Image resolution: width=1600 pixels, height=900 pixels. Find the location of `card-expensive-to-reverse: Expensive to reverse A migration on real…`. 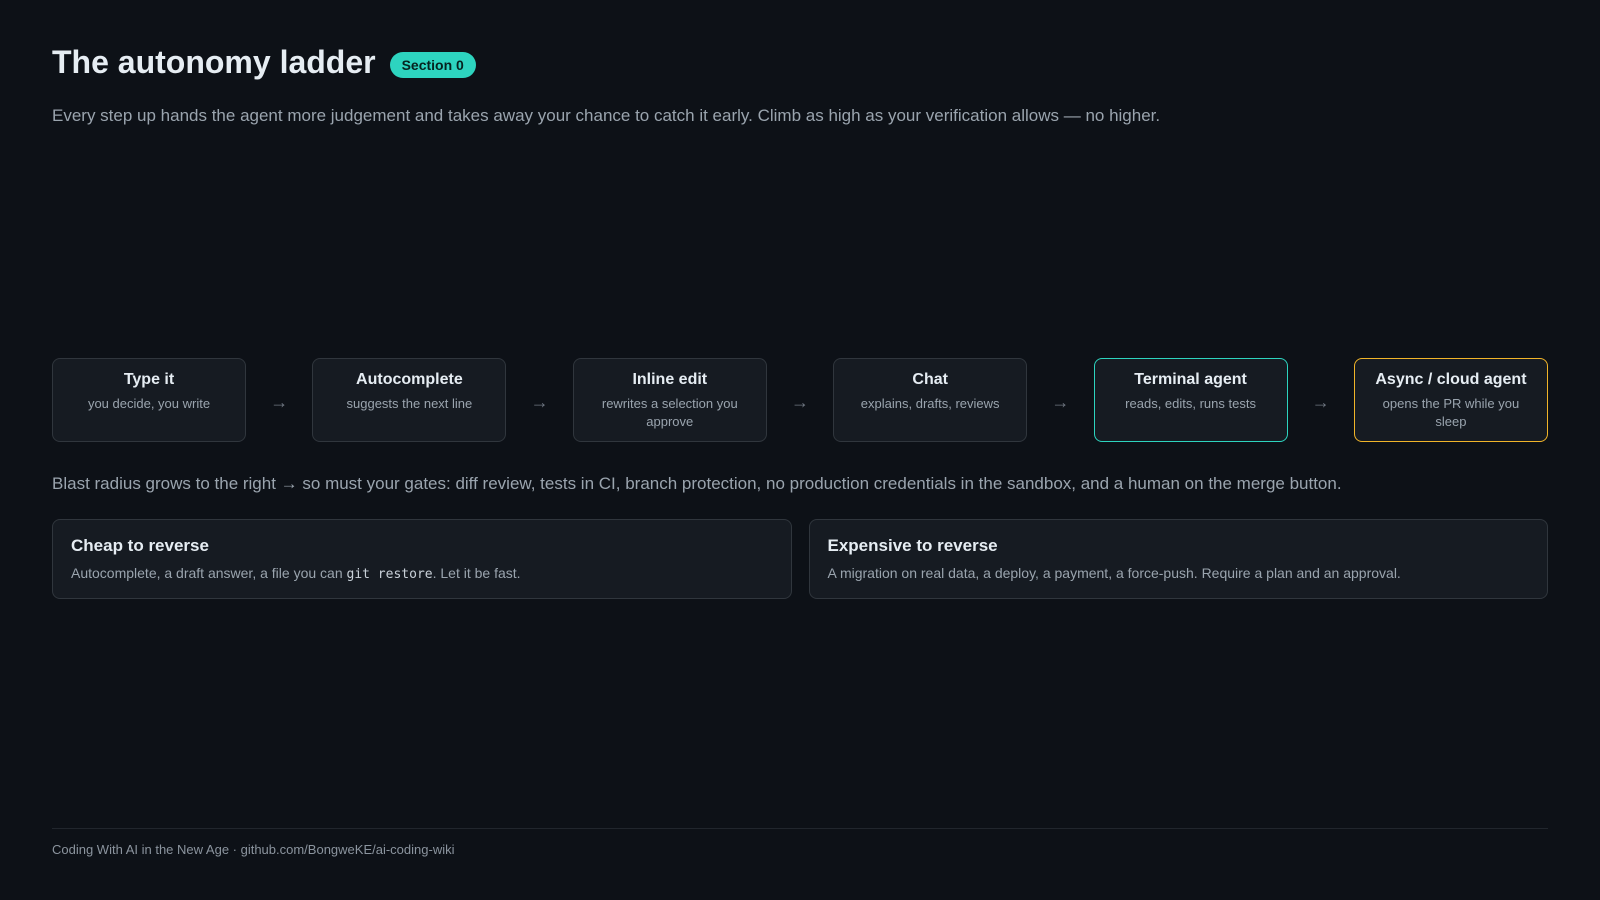

card-expensive-to-reverse: Expensive to reverse A migration on real… is located at coordinates (1178, 559).